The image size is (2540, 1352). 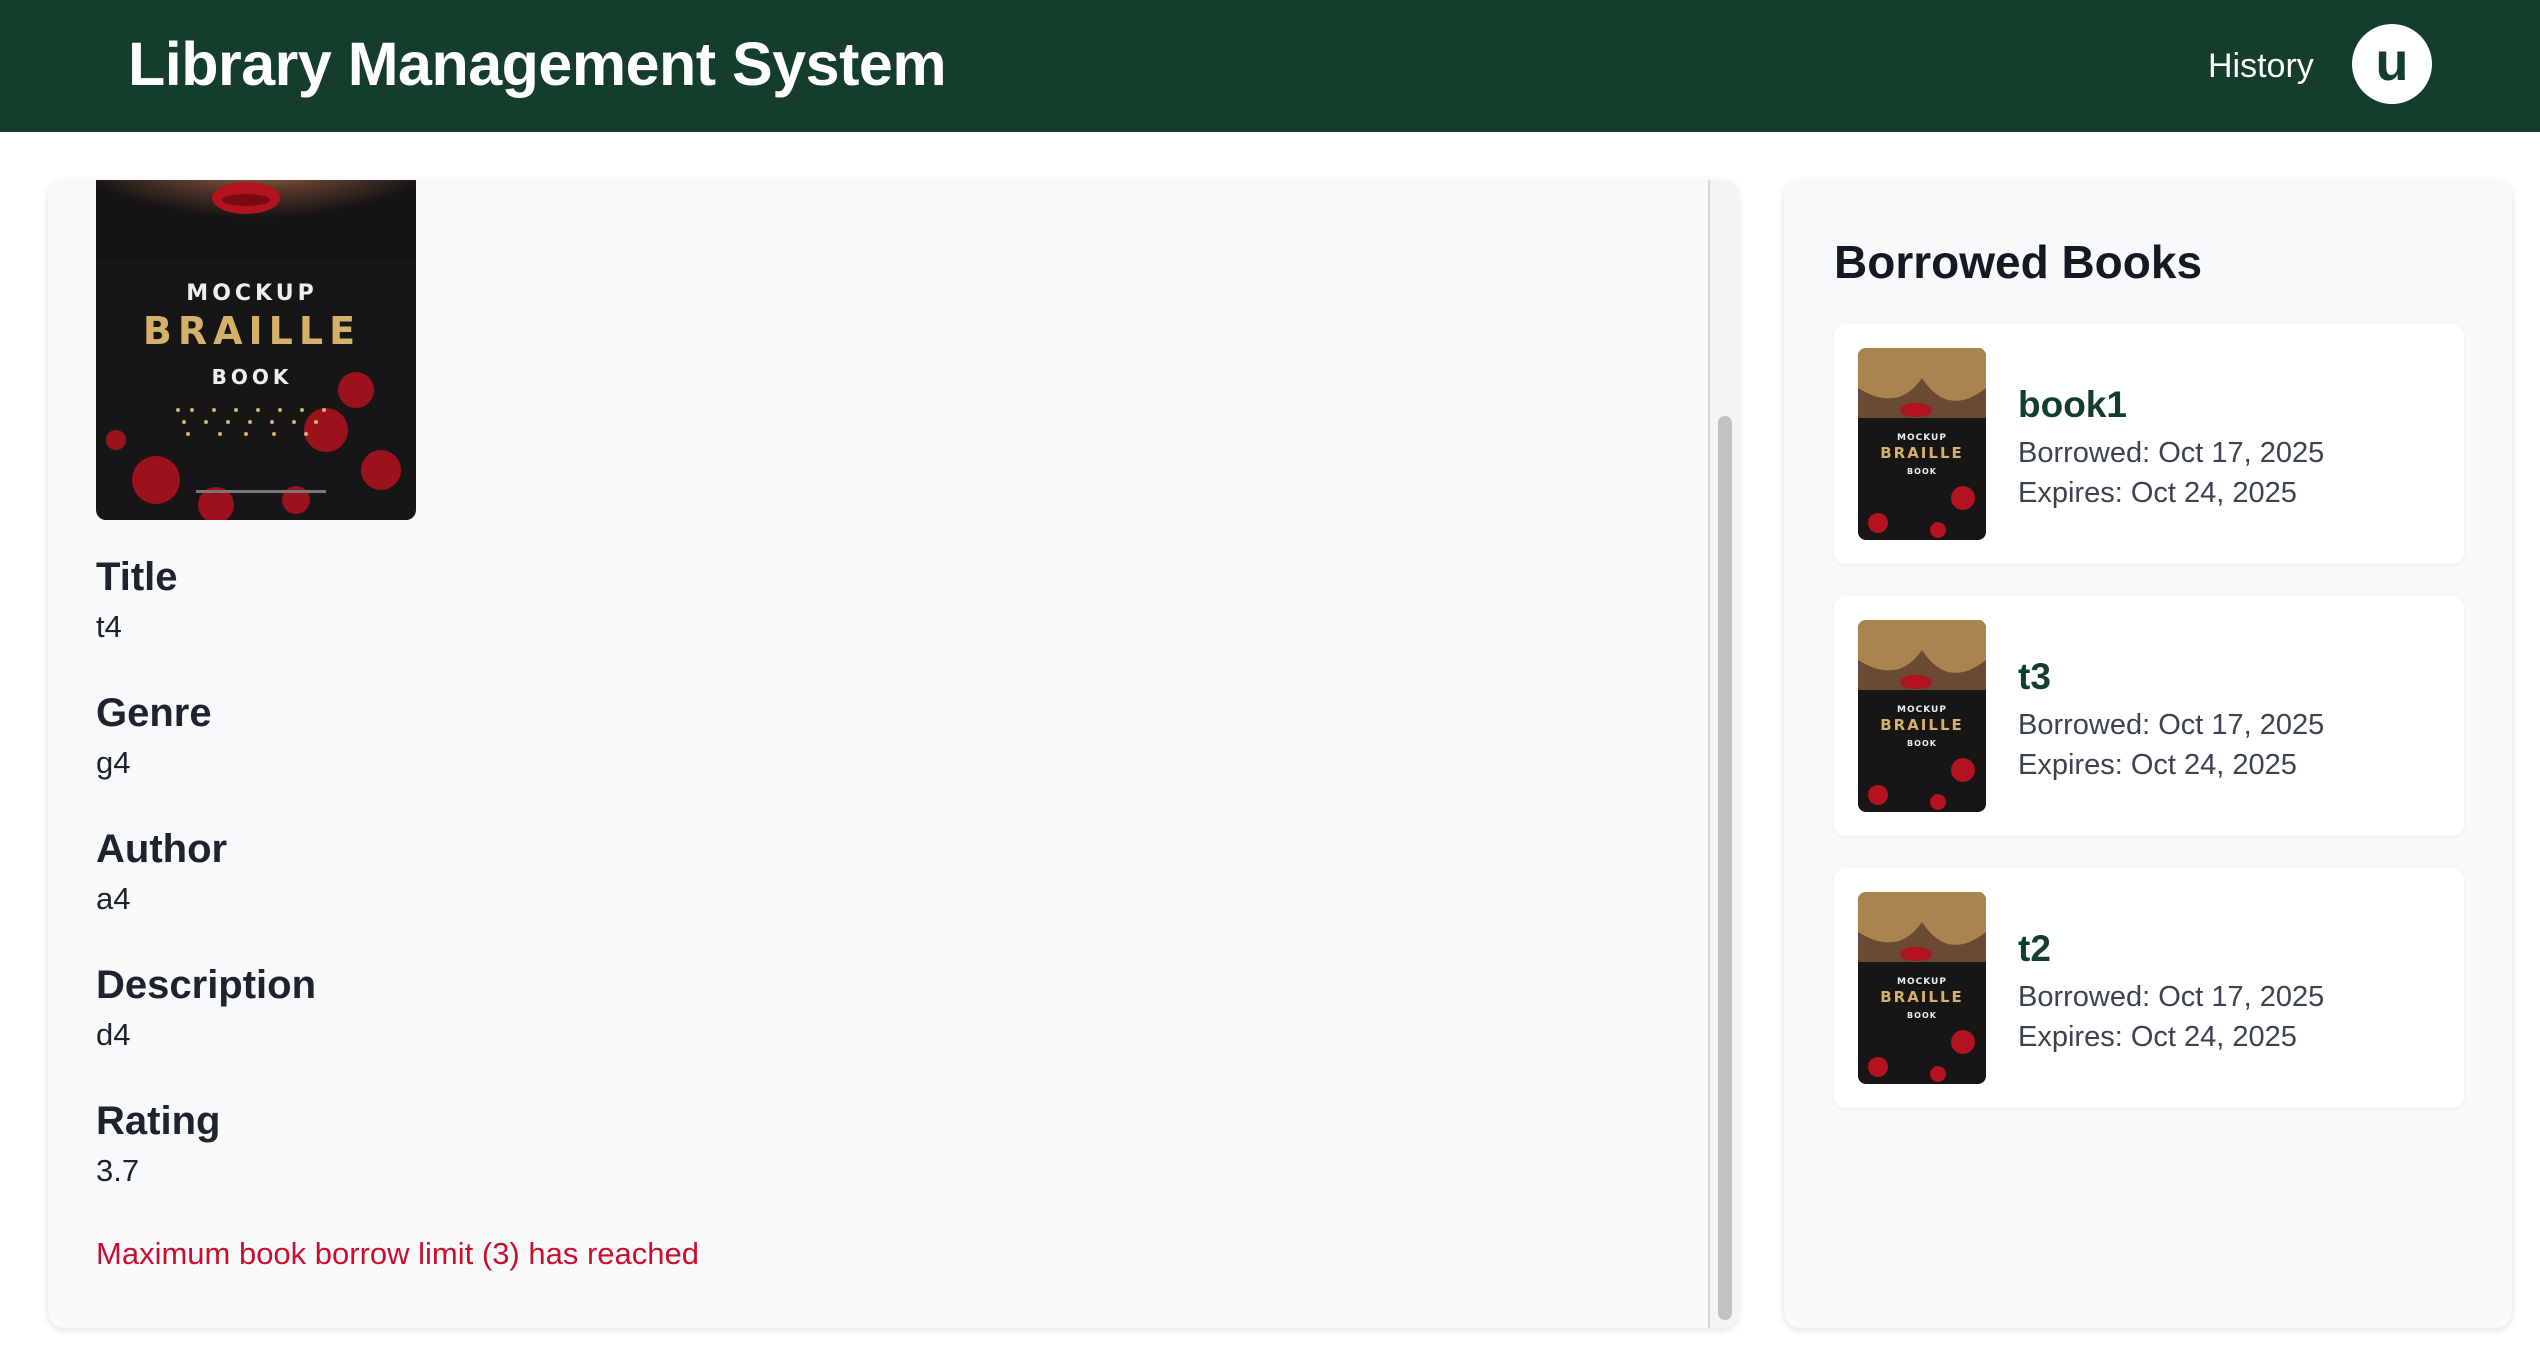 I want to click on book-cover-image: MOCKUP BRAILLE BOOK, so click(x=256, y=350).